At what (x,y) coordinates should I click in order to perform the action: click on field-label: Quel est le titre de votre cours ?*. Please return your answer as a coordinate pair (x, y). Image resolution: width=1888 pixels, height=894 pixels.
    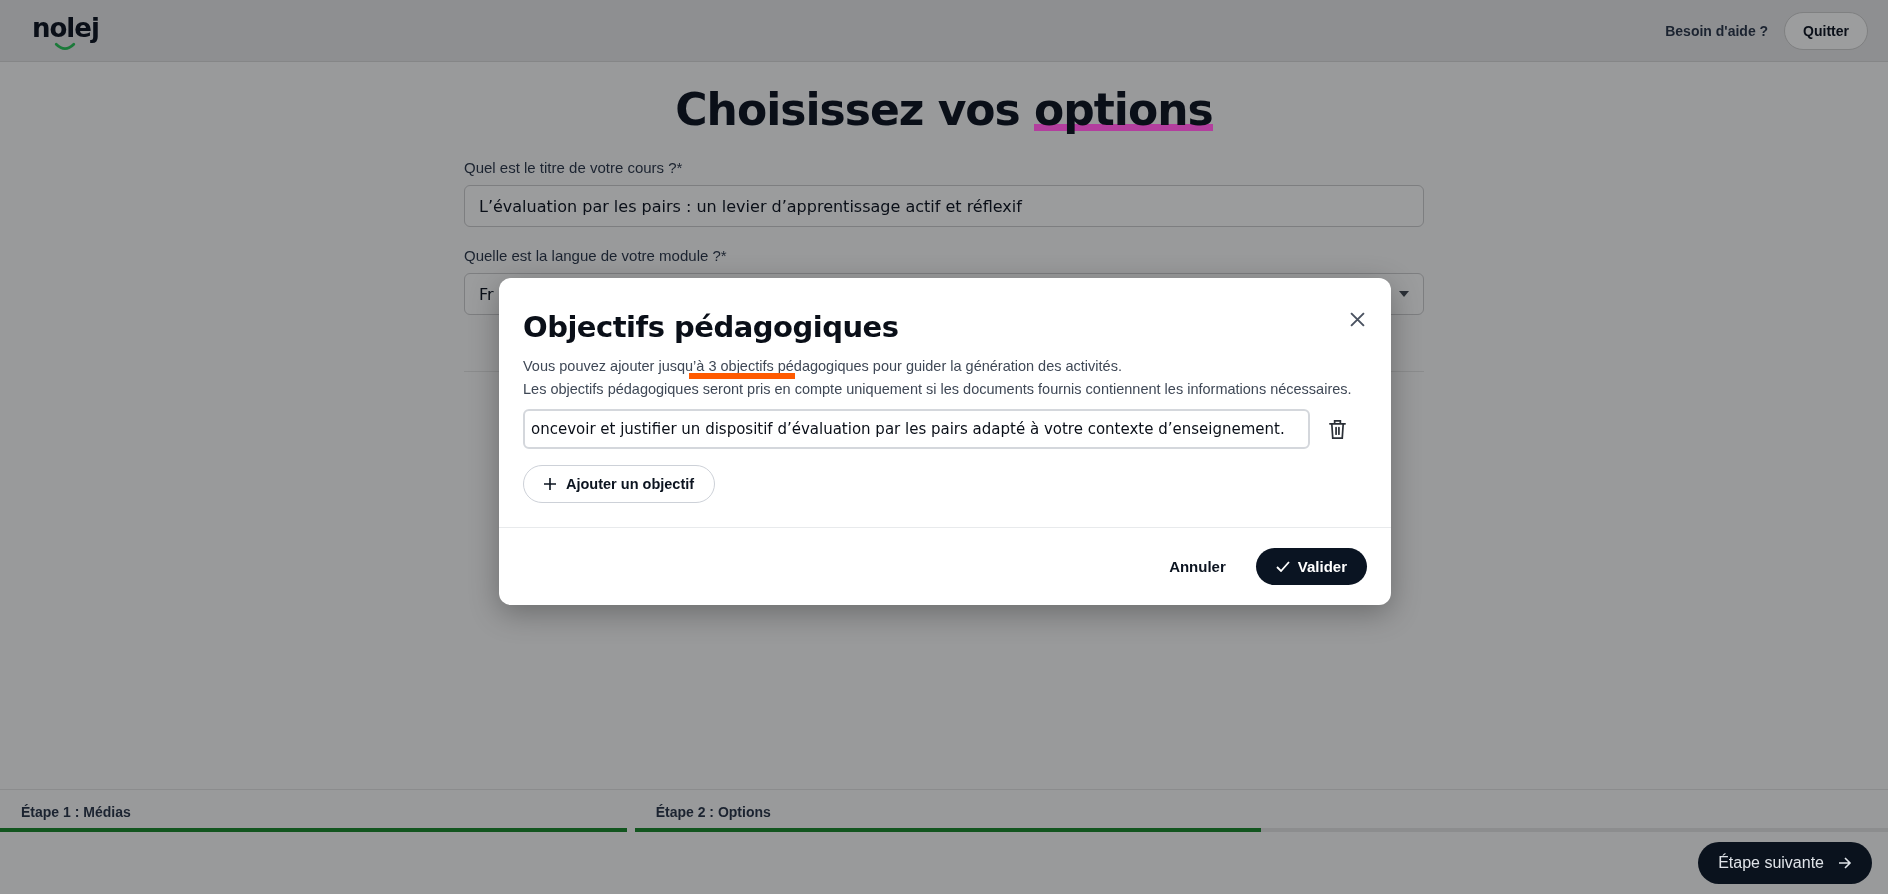
    Looking at the image, I should click on (574, 167).